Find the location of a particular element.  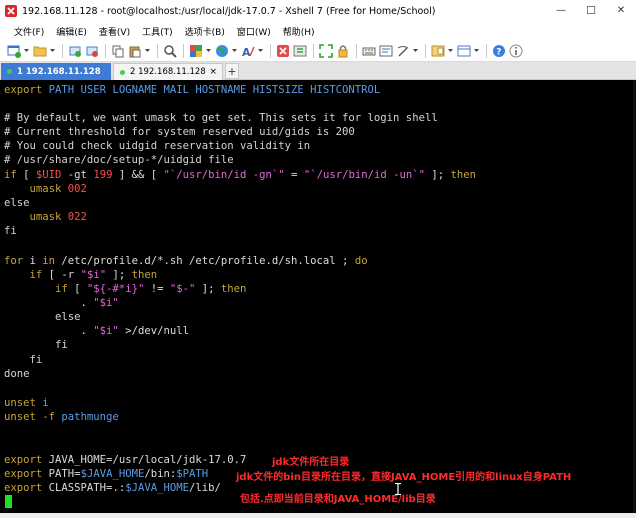

code-token: [ is located at coordinates (26, 175).